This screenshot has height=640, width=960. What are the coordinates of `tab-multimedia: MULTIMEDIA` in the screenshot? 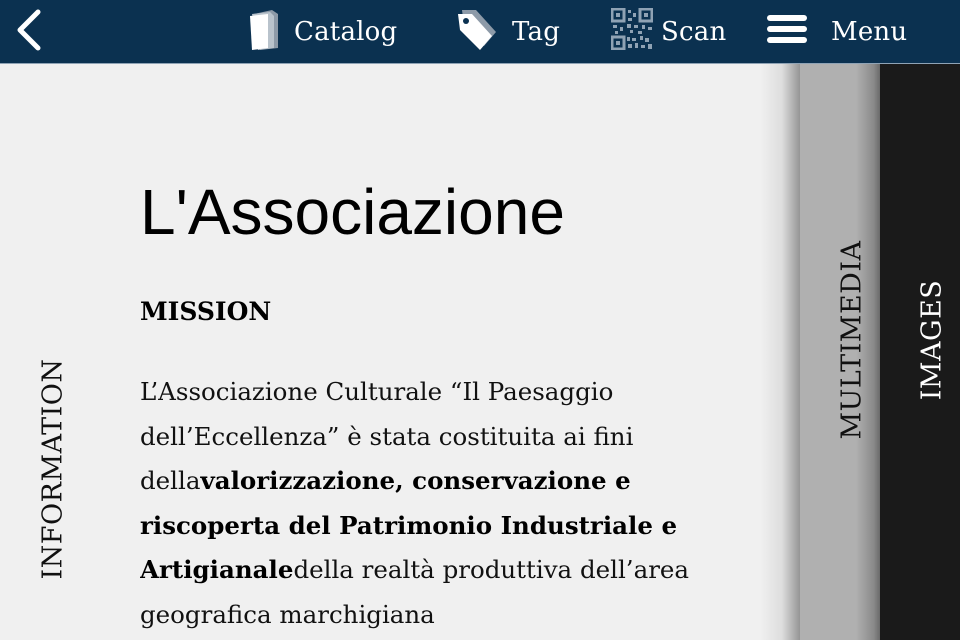 It's located at (840, 352).